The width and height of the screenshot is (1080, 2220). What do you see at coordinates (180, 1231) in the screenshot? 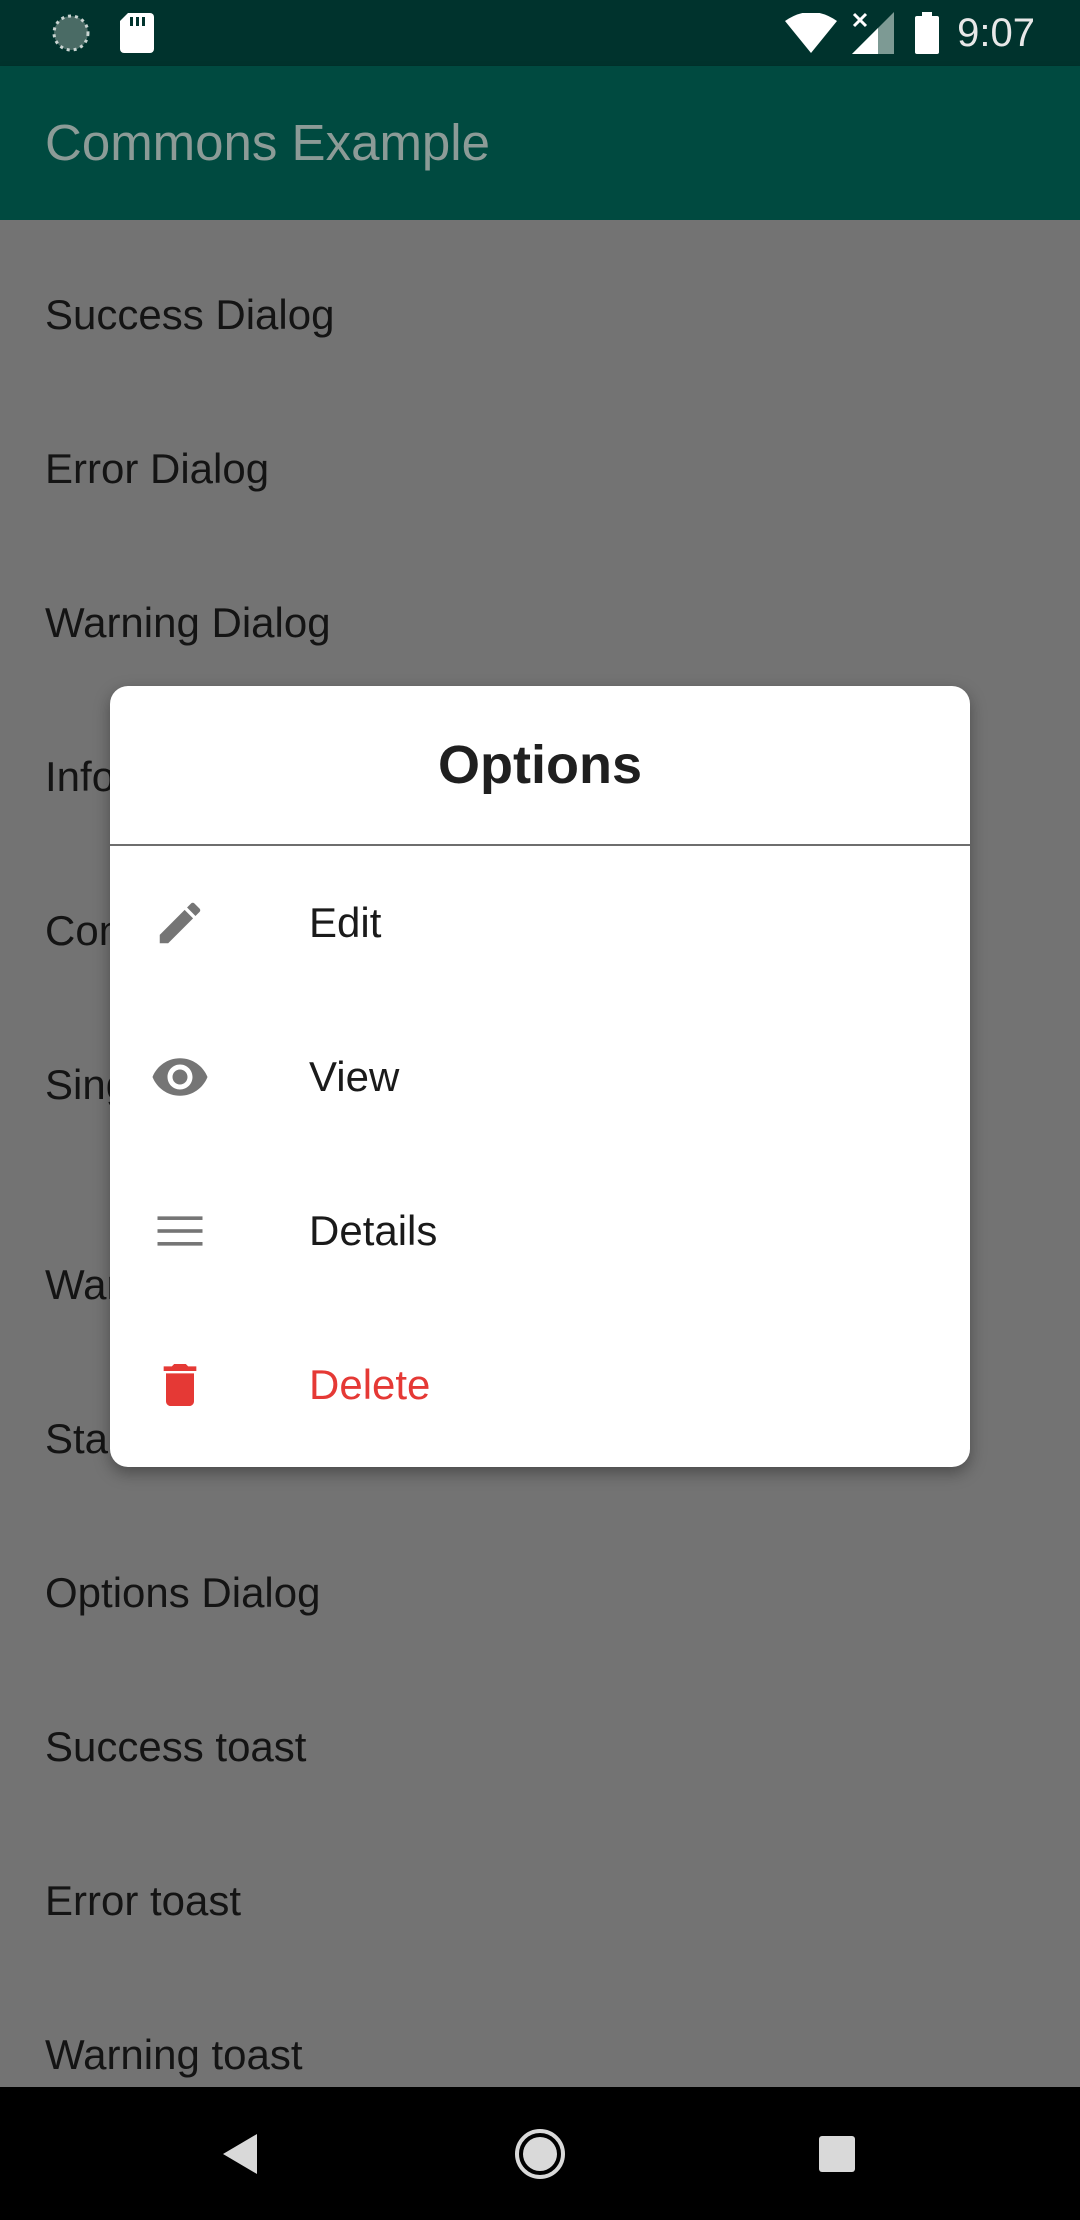
I see `menu-lines-icon` at bounding box center [180, 1231].